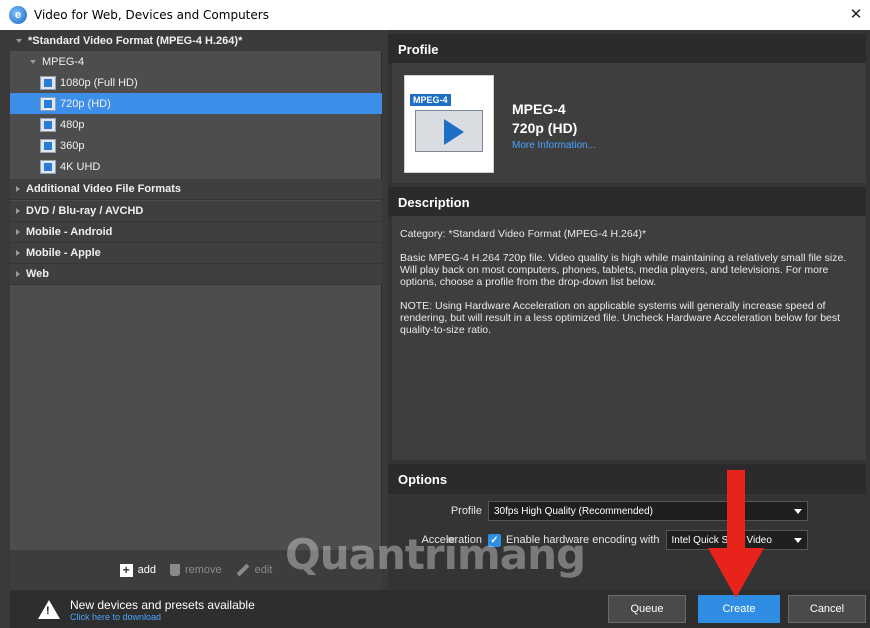 This screenshot has height=628, width=870. I want to click on tree-item-4k: 4K UHD, so click(196, 166).